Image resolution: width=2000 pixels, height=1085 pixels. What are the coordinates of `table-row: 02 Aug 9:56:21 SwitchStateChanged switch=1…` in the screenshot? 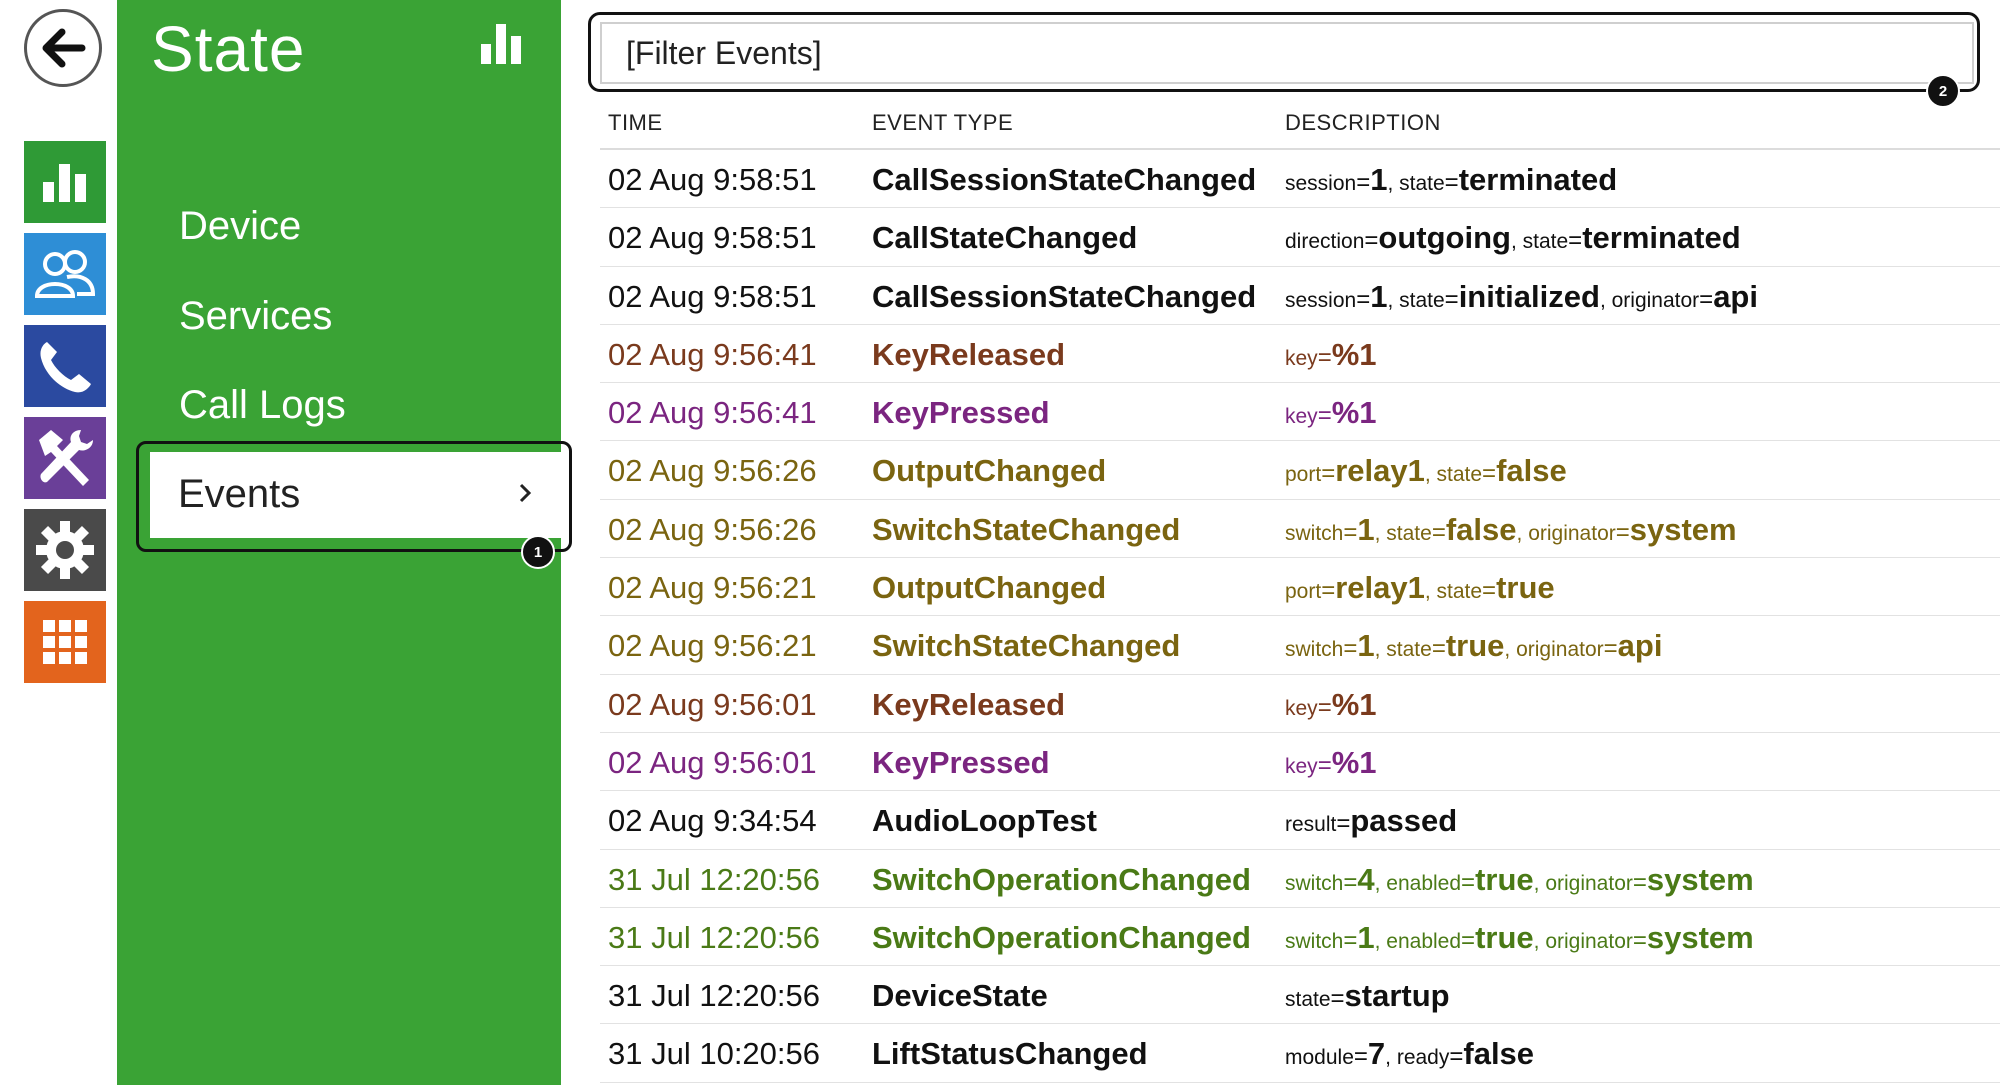 It's located at (1300, 645).